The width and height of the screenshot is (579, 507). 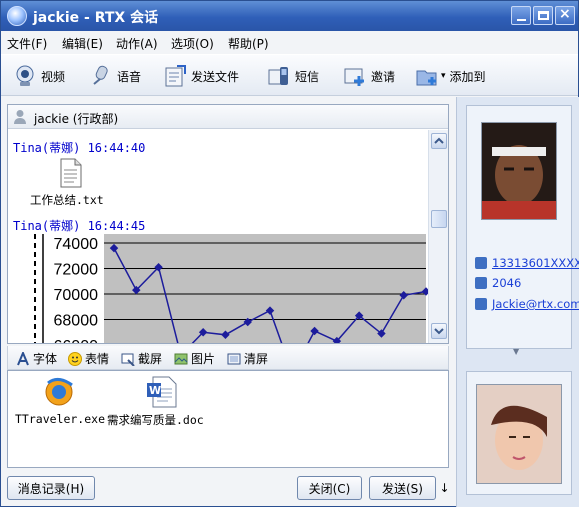 What do you see at coordinates (76, 119) in the screenshot?
I see `contact-name: jackie (行政部)` at bounding box center [76, 119].